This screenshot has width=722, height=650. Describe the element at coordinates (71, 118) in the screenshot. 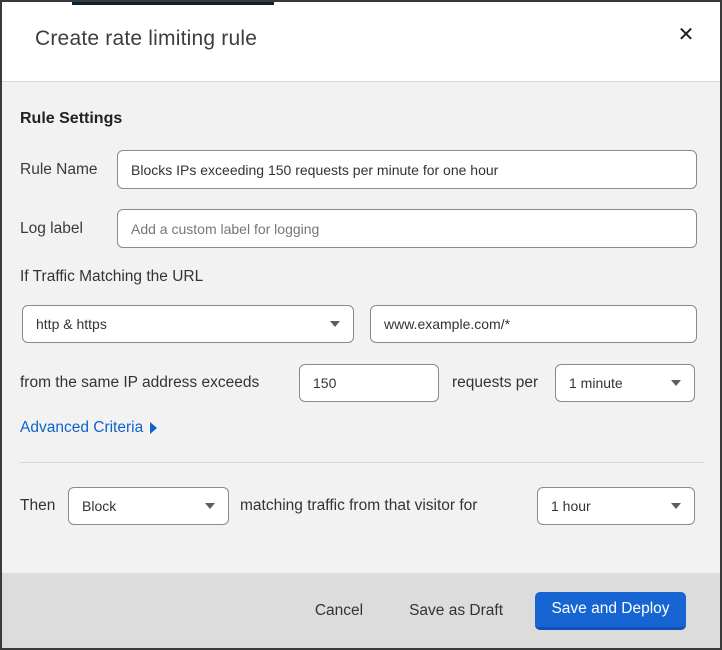

I see `section-heading-rule-settings: Rule Settings` at that location.